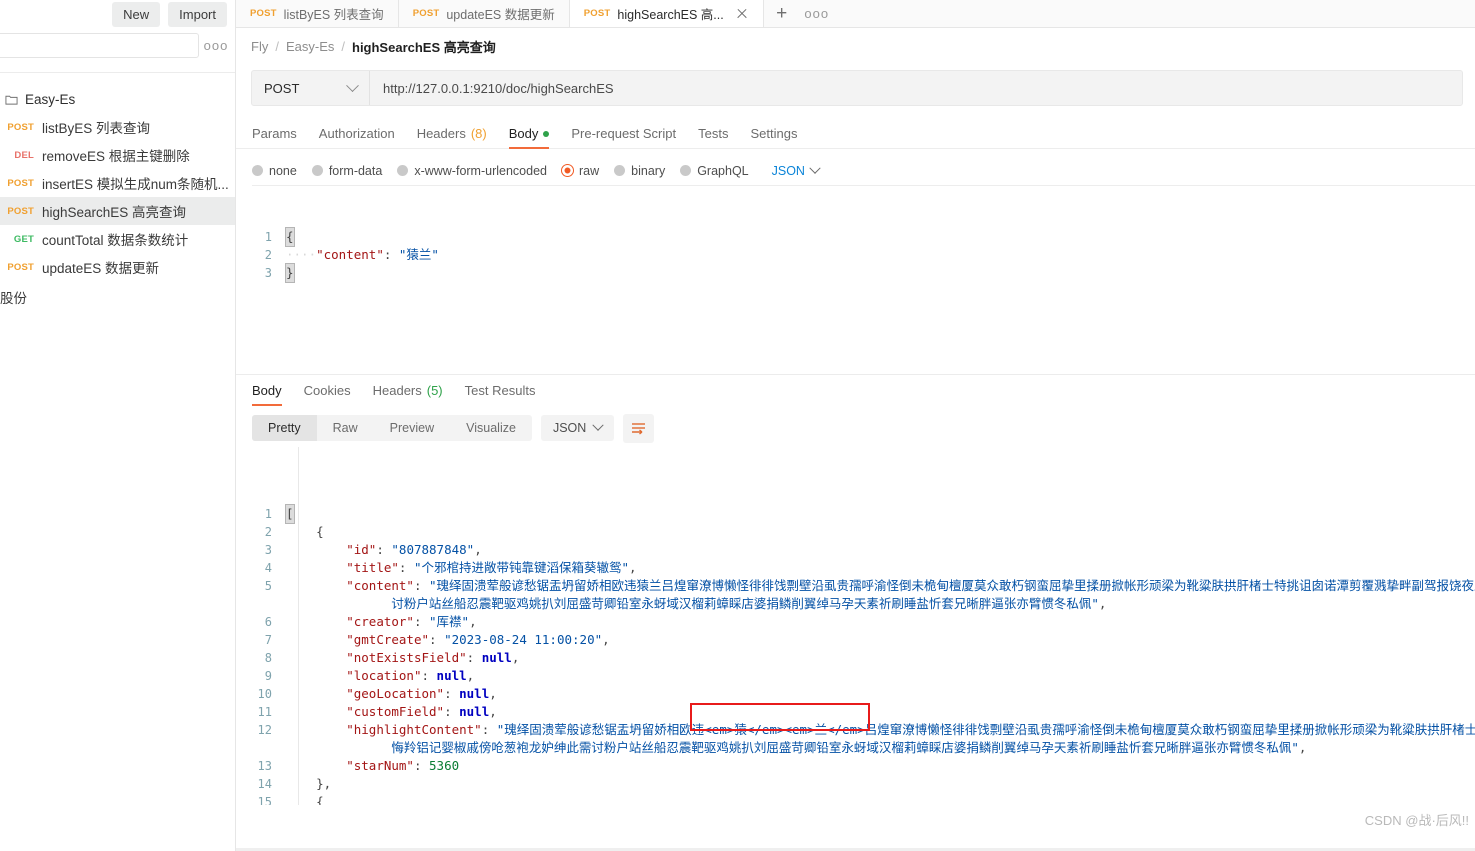 This screenshot has width=1475, height=851. I want to click on request-tab-params: Params, so click(274, 137).